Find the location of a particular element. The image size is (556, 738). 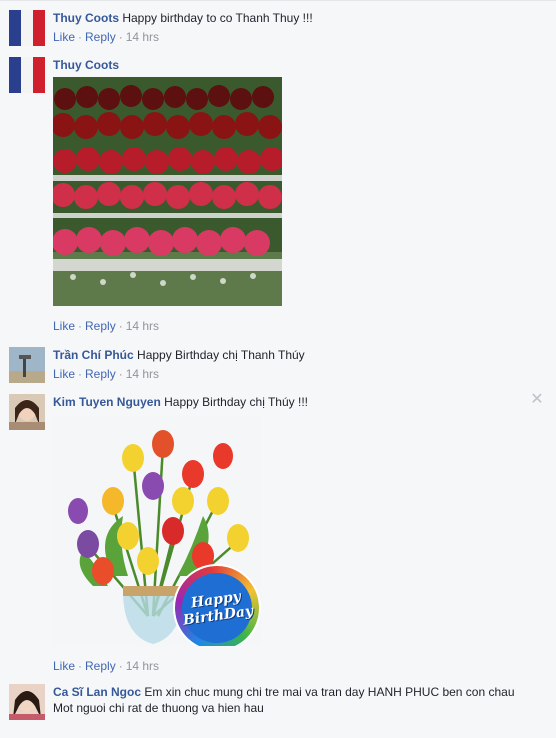

tulip-bouquet-photo: Happy BirthDay is located at coordinates (157, 531).